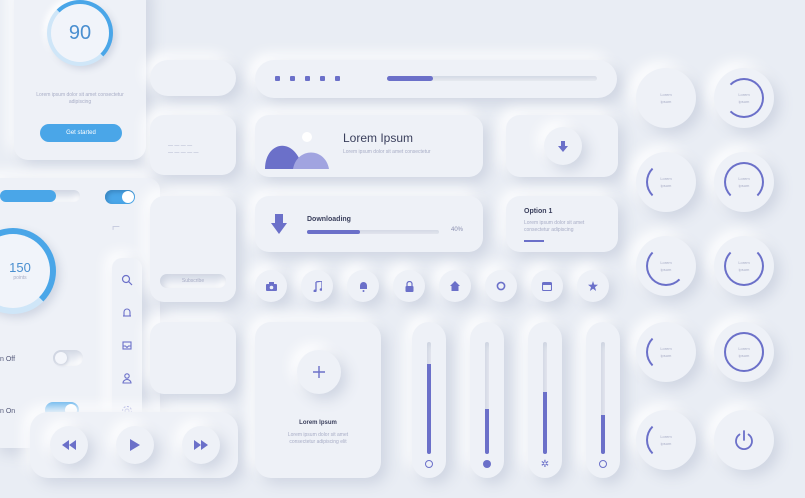 The image size is (805, 498). Describe the element at coordinates (183, 149) in the screenshot. I see `text-card-lines: — — — — — — — — —` at that location.